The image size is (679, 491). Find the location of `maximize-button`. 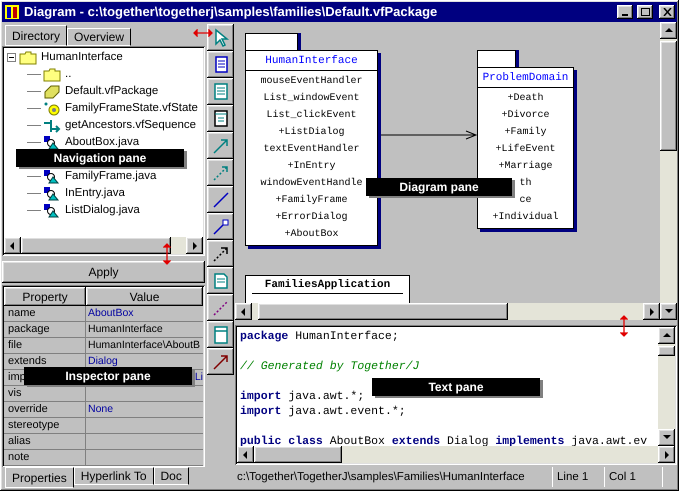

maximize-button is located at coordinates (645, 12).